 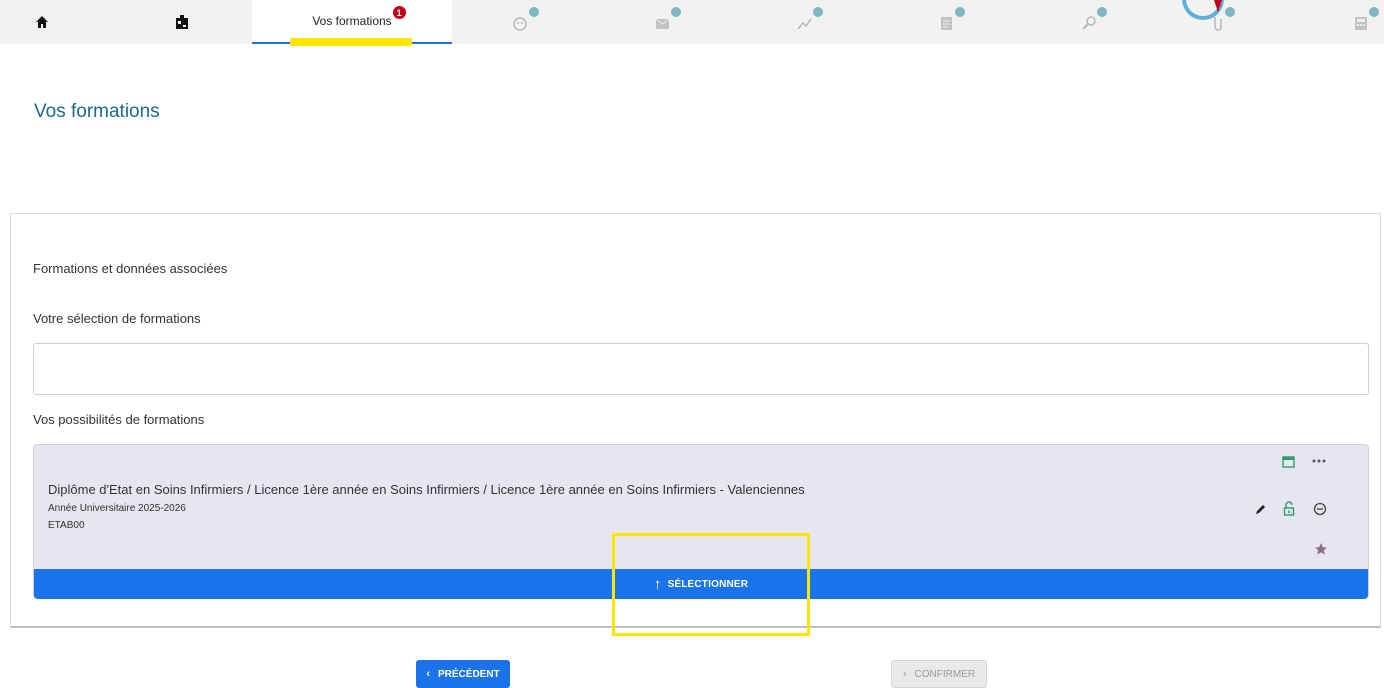 What do you see at coordinates (904, 674) in the screenshot?
I see `chevron-right-icon: ›` at bounding box center [904, 674].